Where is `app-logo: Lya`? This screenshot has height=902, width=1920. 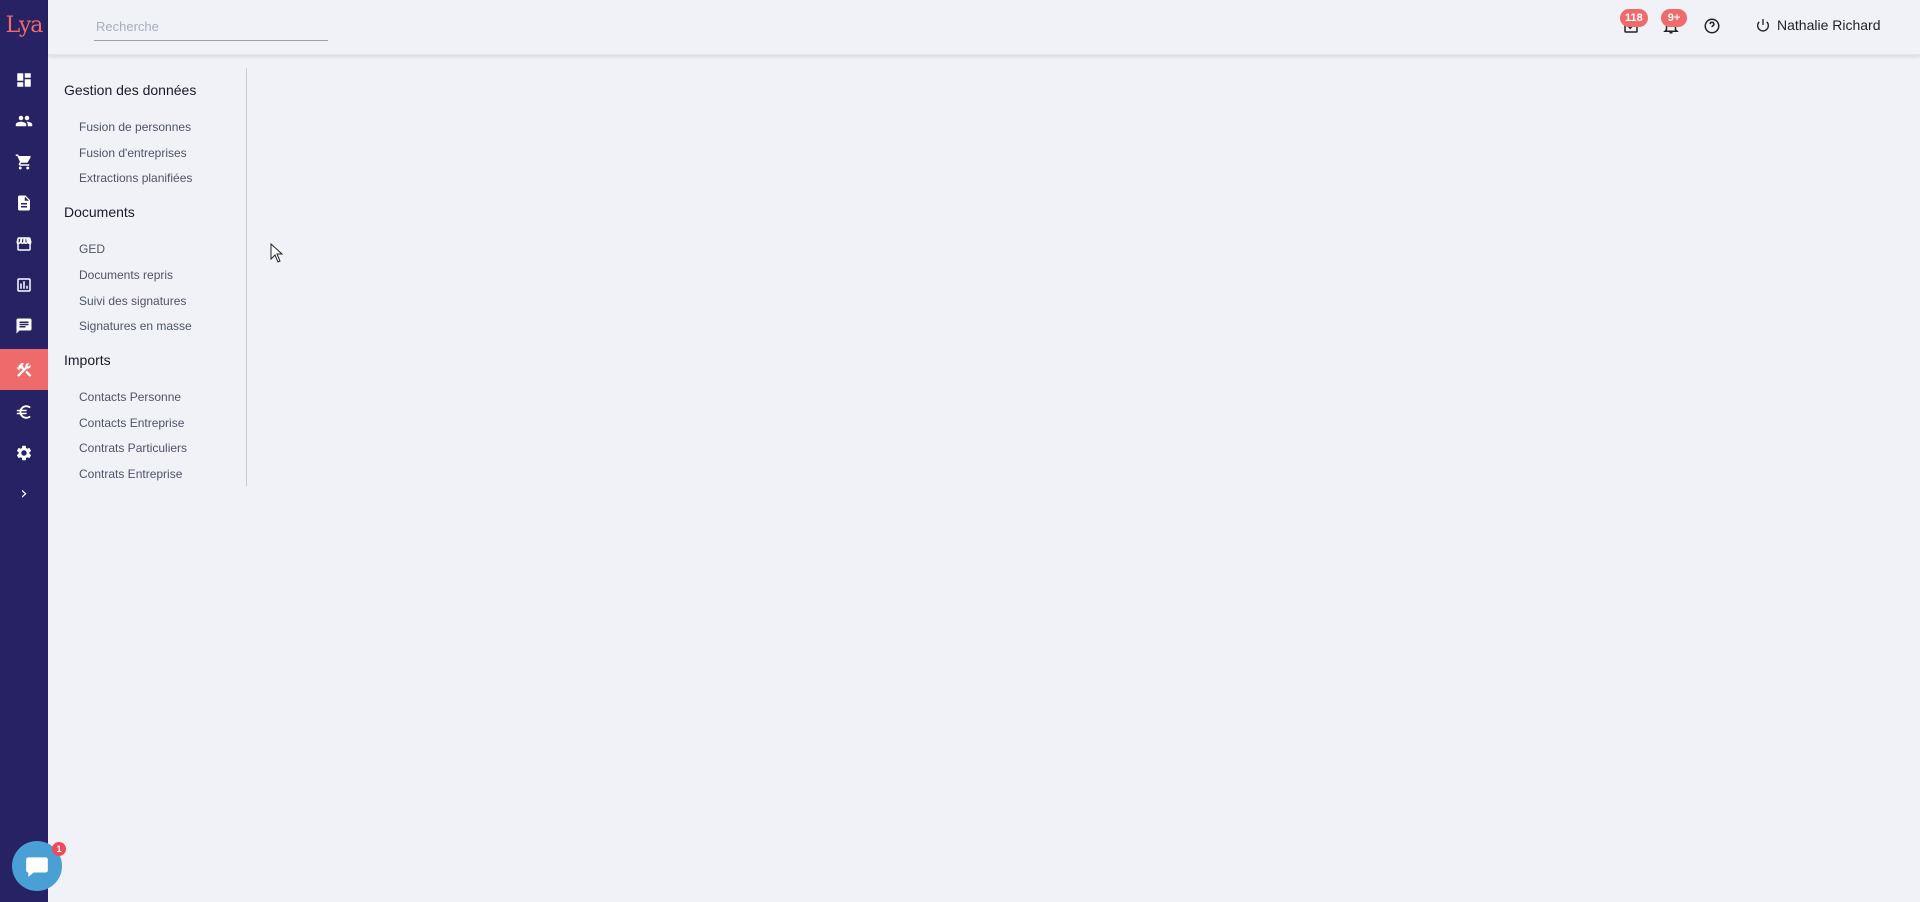
app-logo: Lya is located at coordinates (24, 25).